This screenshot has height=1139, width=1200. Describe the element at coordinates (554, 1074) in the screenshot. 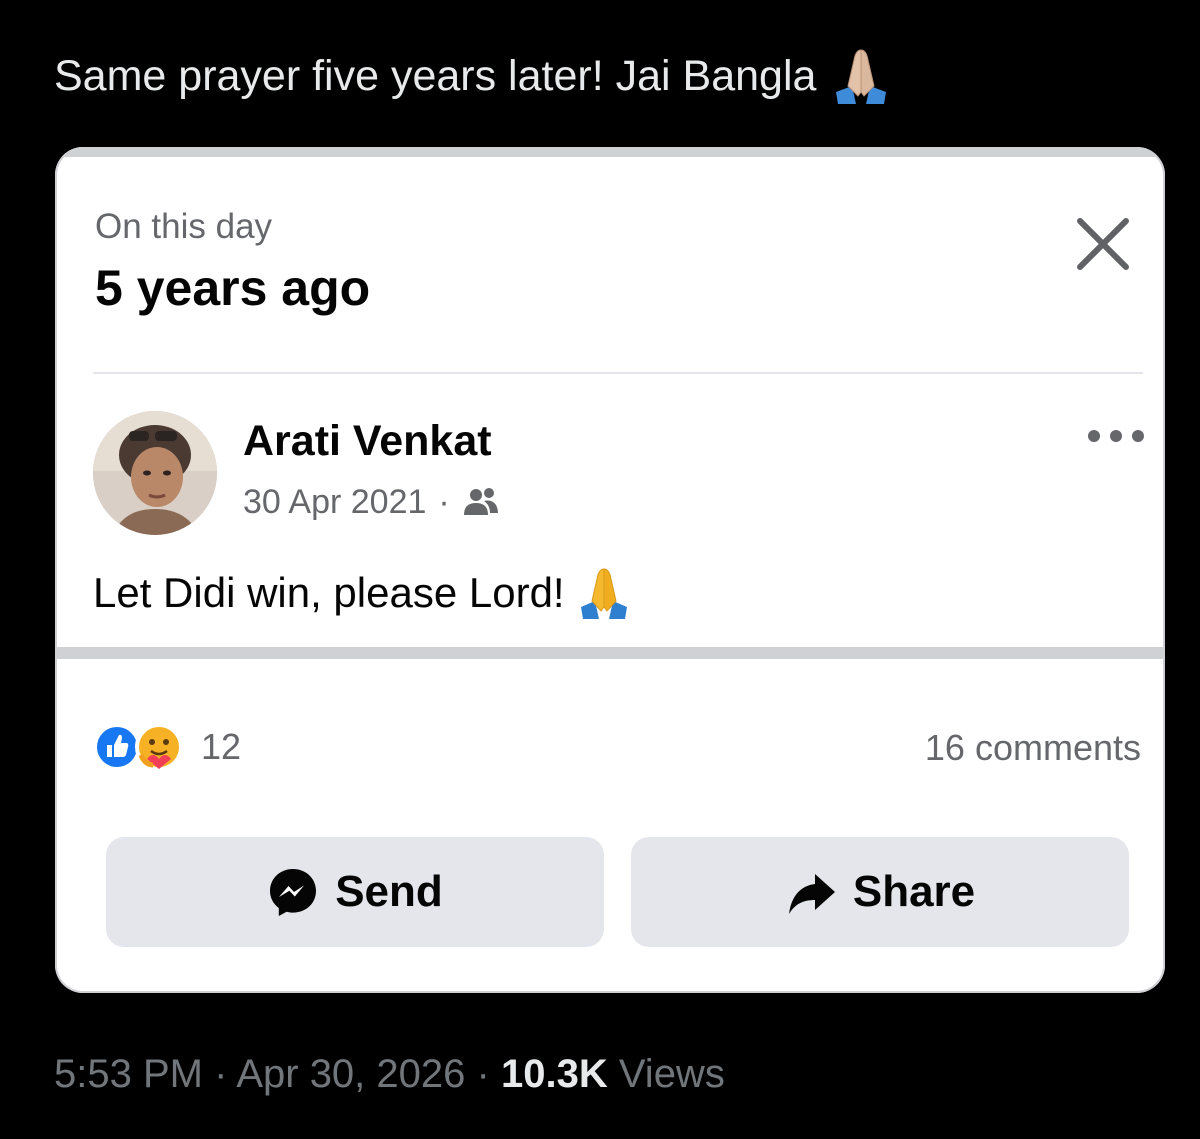

I see `views-count: 10.3K` at that location.